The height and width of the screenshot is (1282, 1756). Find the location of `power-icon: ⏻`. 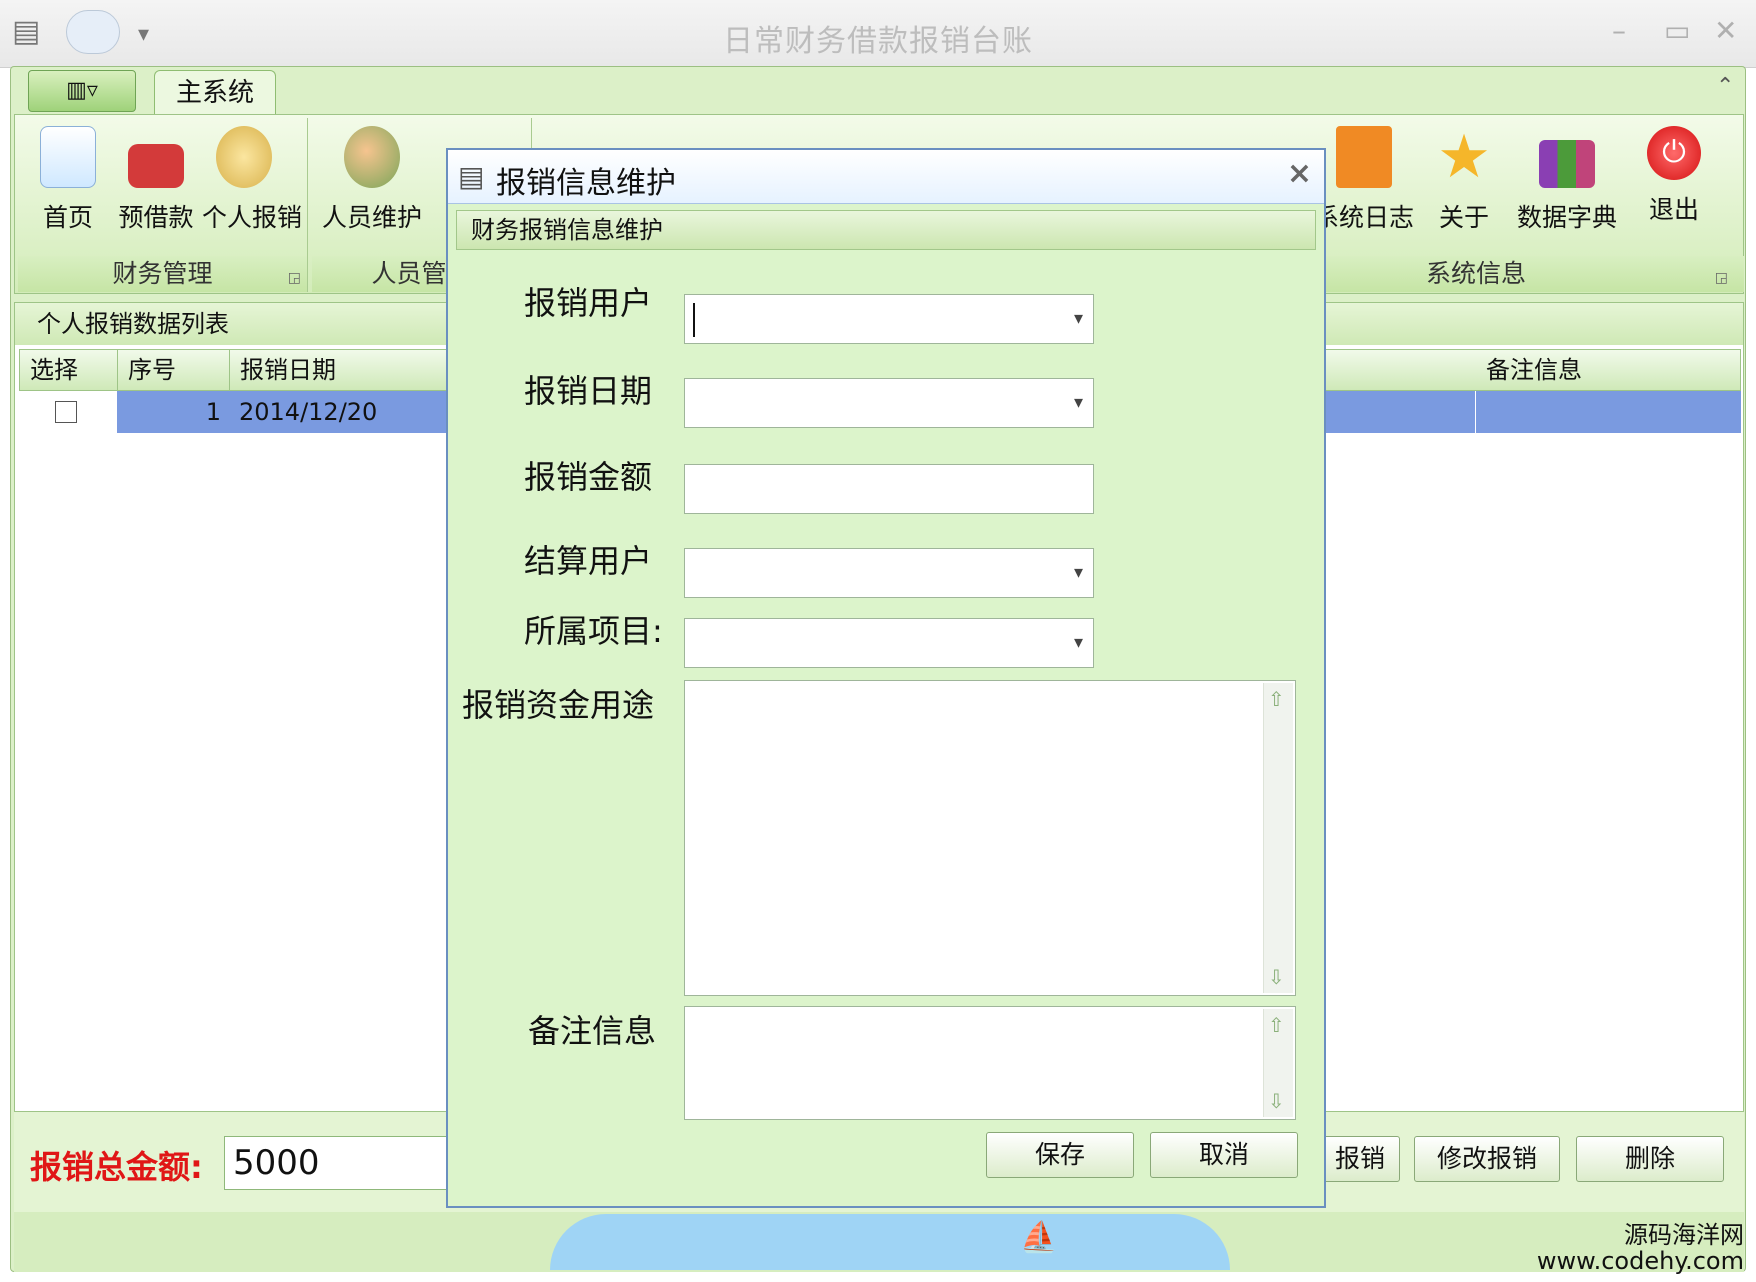

power-icon: ⏻ is located at coordinates (1674, 153).